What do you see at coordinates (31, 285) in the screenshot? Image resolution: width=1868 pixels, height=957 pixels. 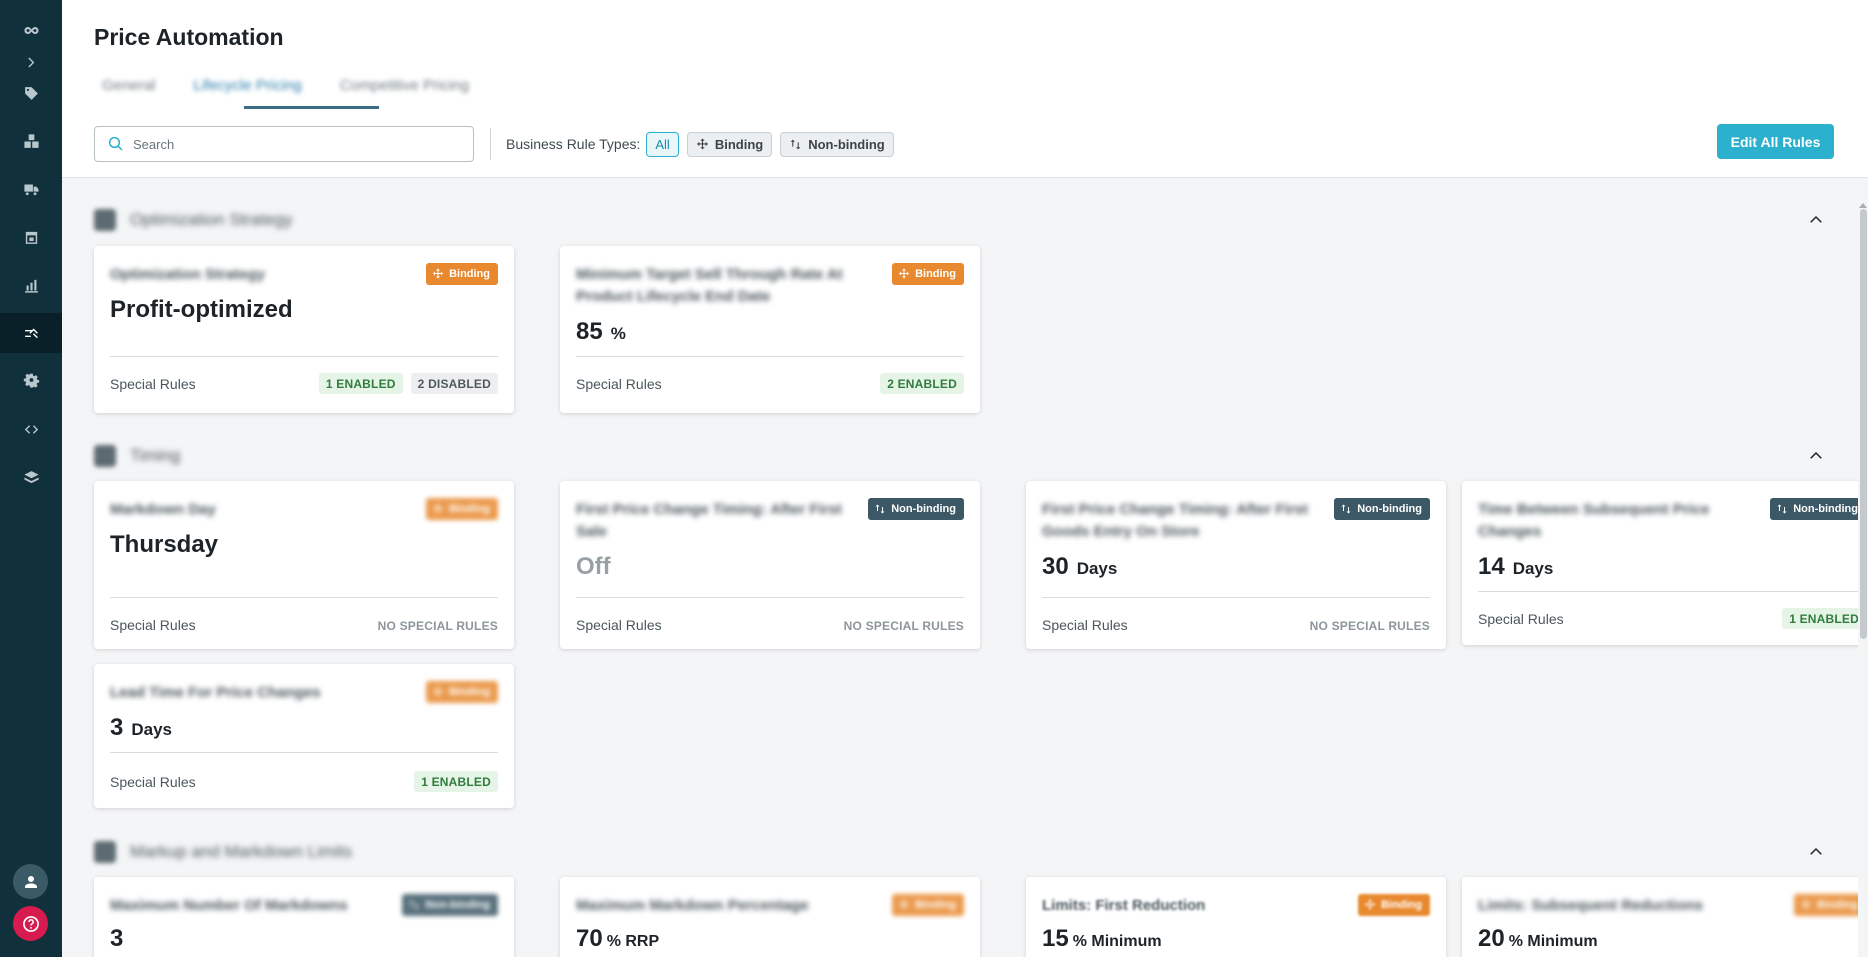 I see `bar-chart-icon` at bounding box center [31, 285].